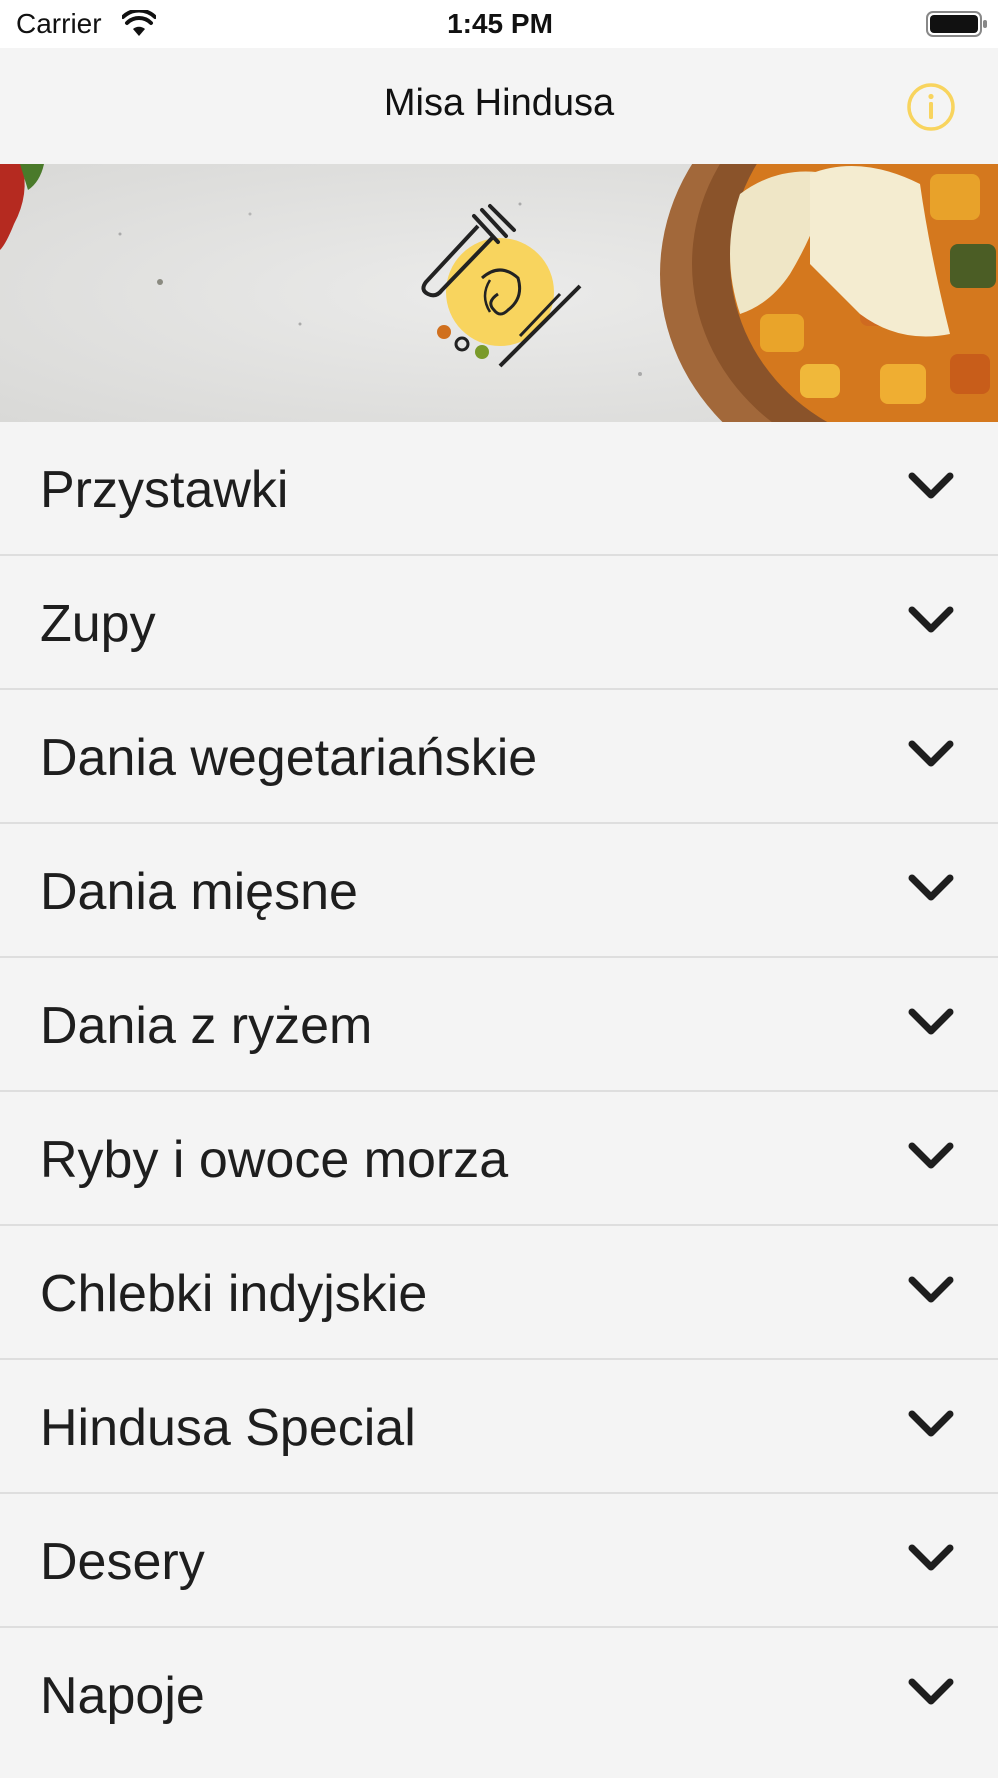 The image size is (1000, 1778). Describe the element at coordinates (228, 1428) in the screenshot. I see `menu-category-label: Hindusa Special` at that location.